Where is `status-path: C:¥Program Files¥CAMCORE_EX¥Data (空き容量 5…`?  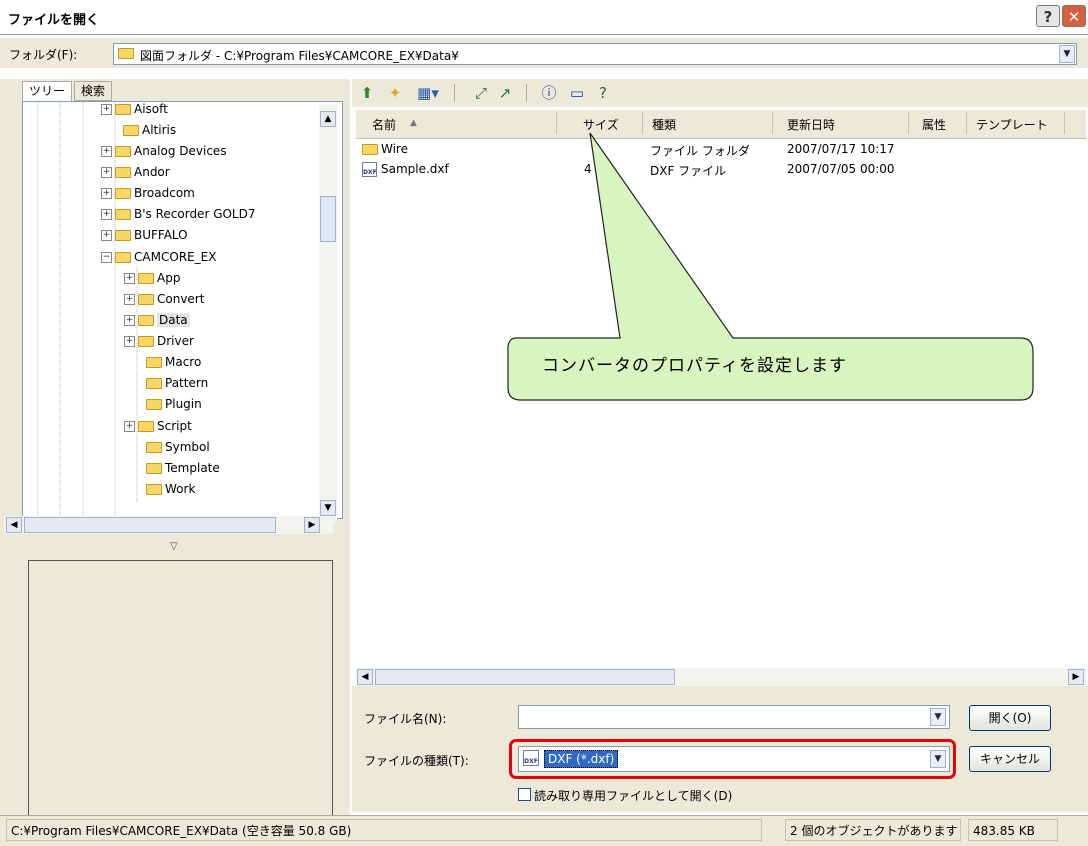 status-path: C:¥Program Files¥CAMCORE_EX¥Data (空き容量 5… is located at coordinates (384, 830).